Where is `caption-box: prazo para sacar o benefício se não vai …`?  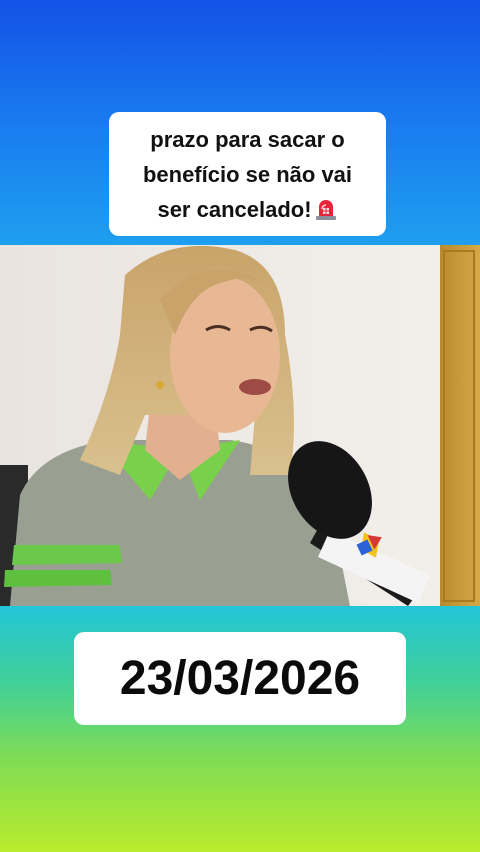 caption-box: prazo para sacar o benefício se não vai … is located at coordinates (247, 174).